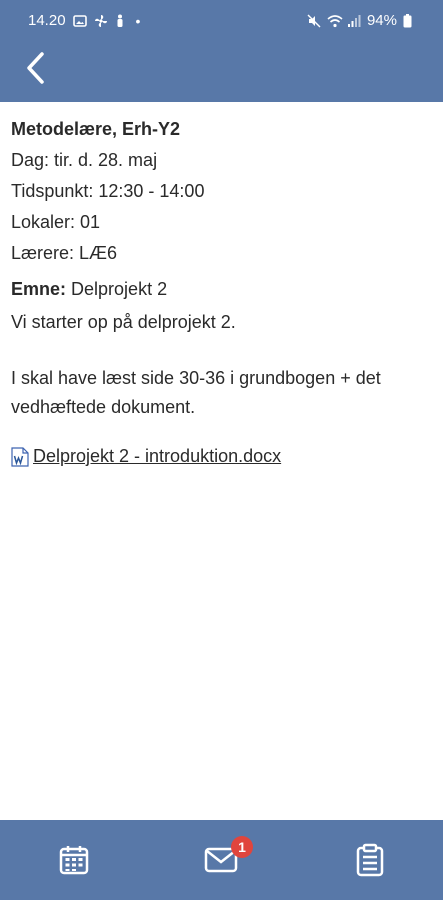  I want to click on mute-icon, so click(314, 21).